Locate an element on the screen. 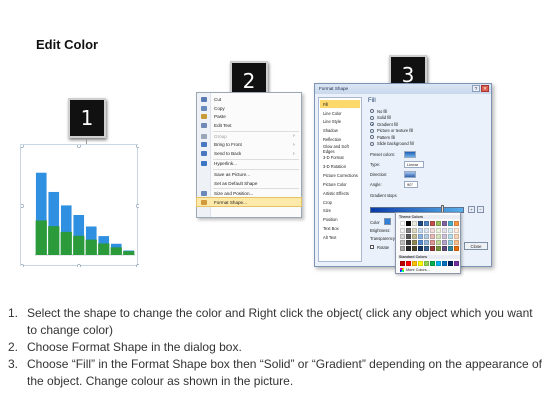  nav-item-artistic-effects: Artistic Effects is located at coordinates (340, 193).